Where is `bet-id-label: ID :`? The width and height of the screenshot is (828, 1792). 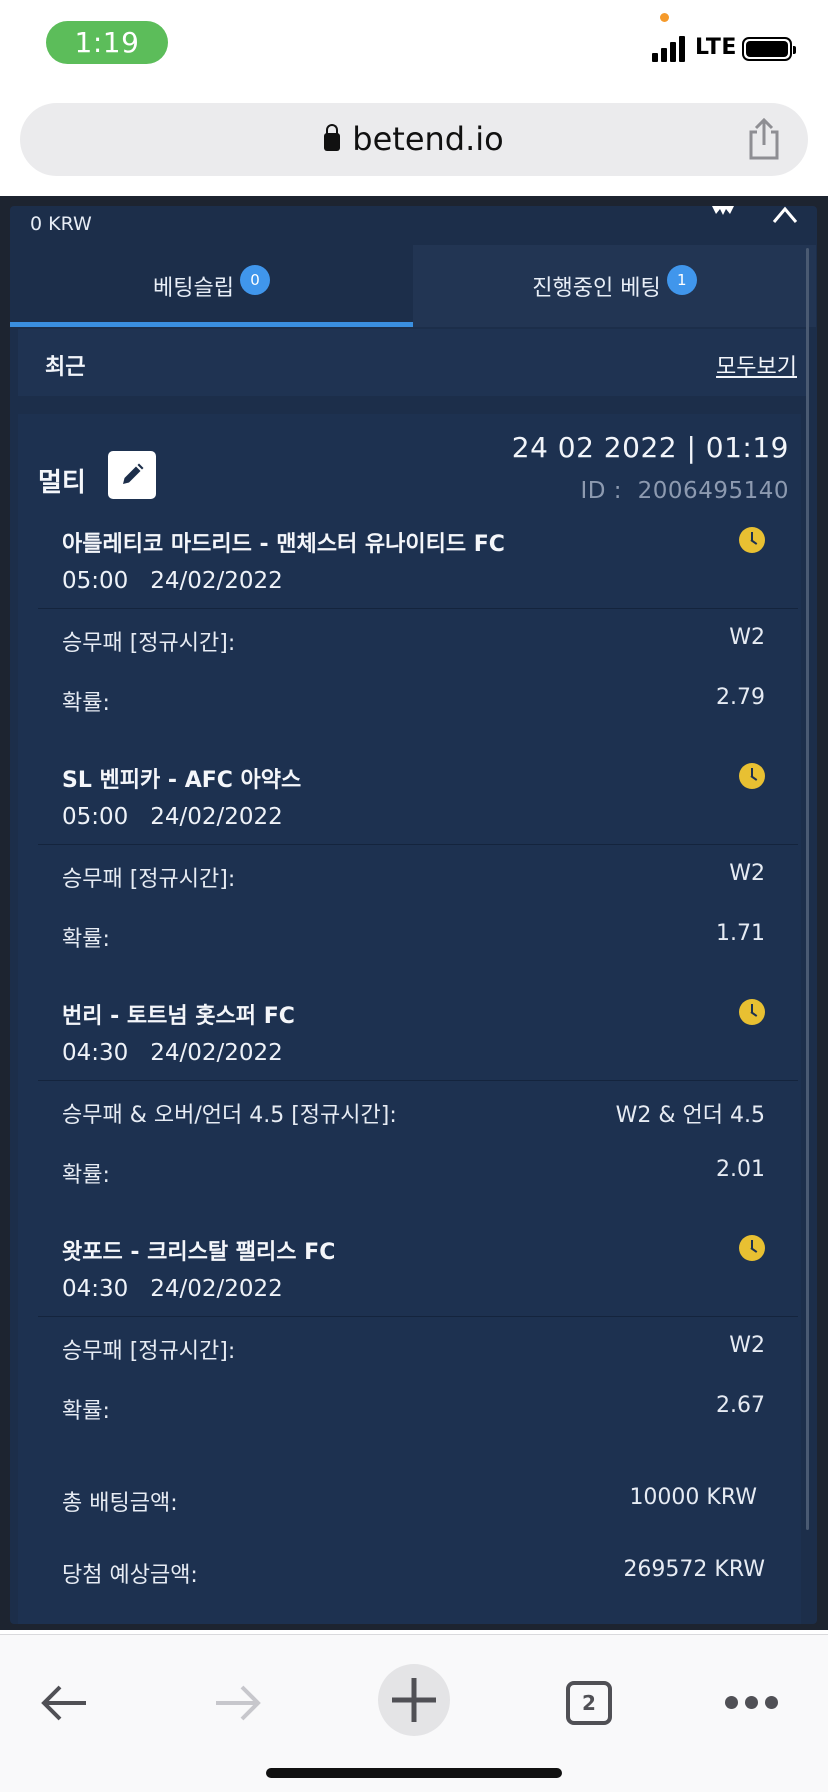 bet-id-label: ID : is located at coordinates (601, 491).